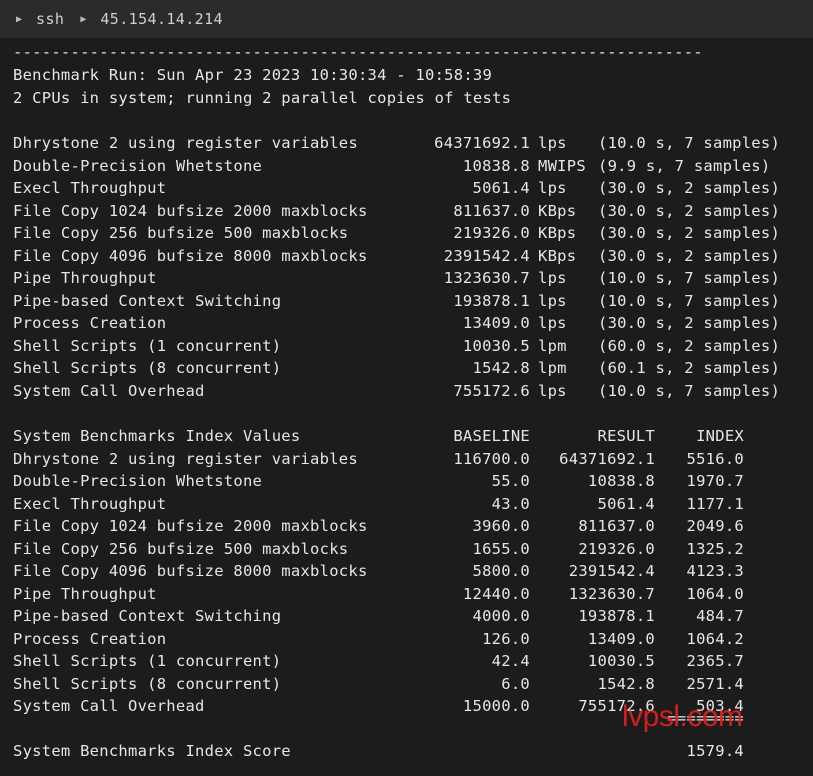  I want to click on index-row-baseline: 116700.0, so click(491, 458).